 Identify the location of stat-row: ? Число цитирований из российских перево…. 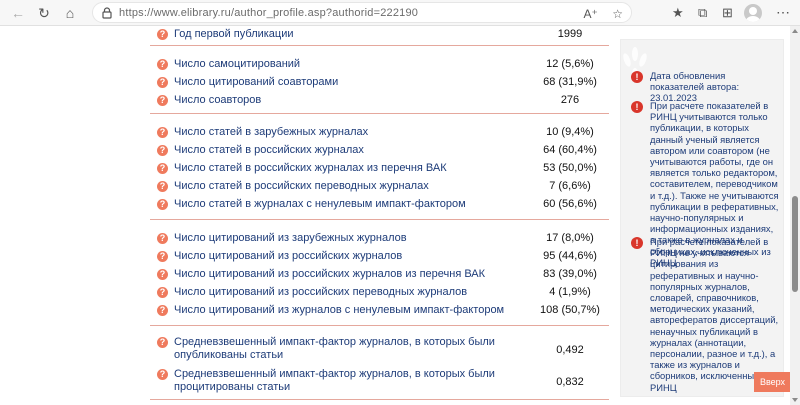
(379, 293).